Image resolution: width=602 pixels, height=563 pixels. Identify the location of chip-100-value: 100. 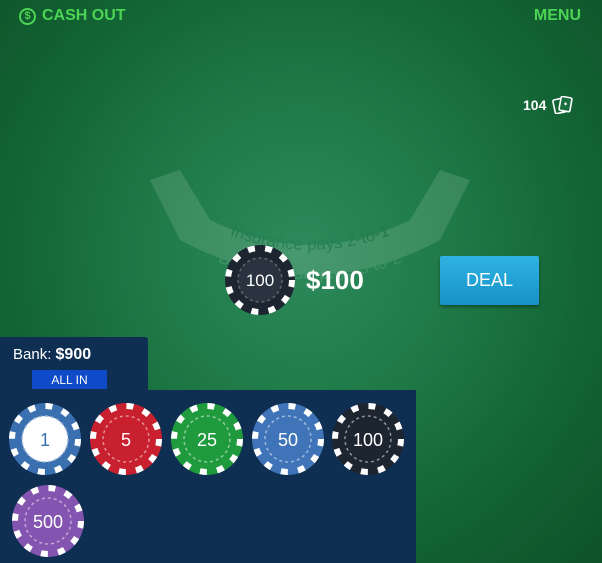
(368, 440).